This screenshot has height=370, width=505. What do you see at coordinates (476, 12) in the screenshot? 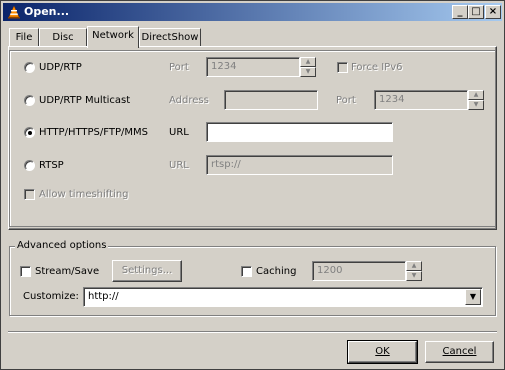
I see `maximize-button: □` at bounding box center [476, 12].